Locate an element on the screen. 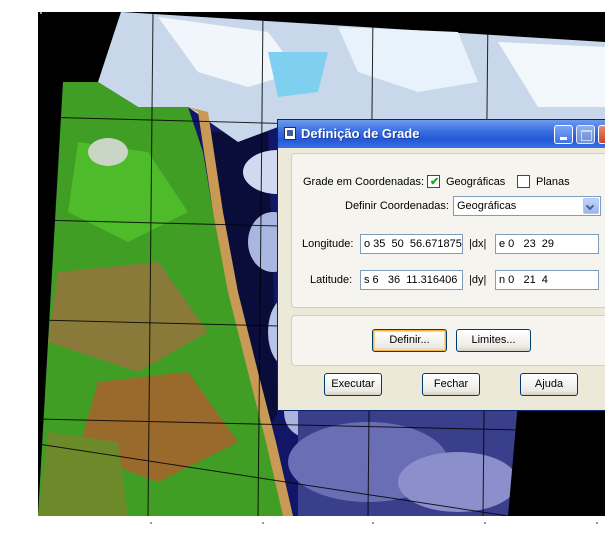 The height and width of the screenshot is (544, 605). close-button: Fechar is located at coordinates (451, 384).